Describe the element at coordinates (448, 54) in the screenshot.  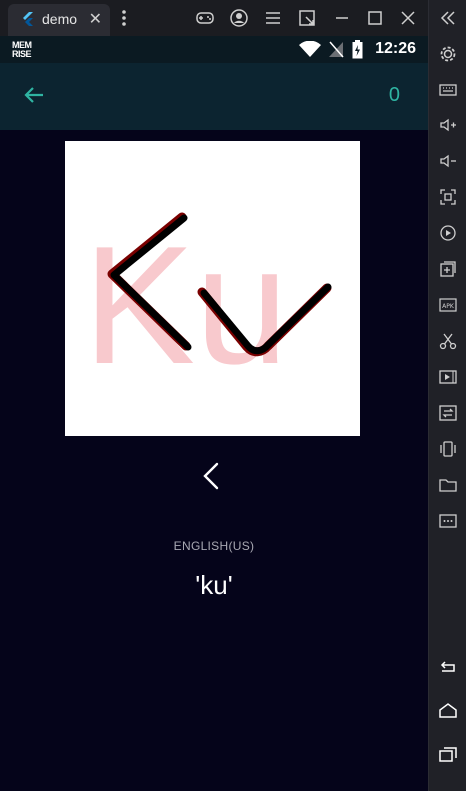
I see `settings-icon` at that location.